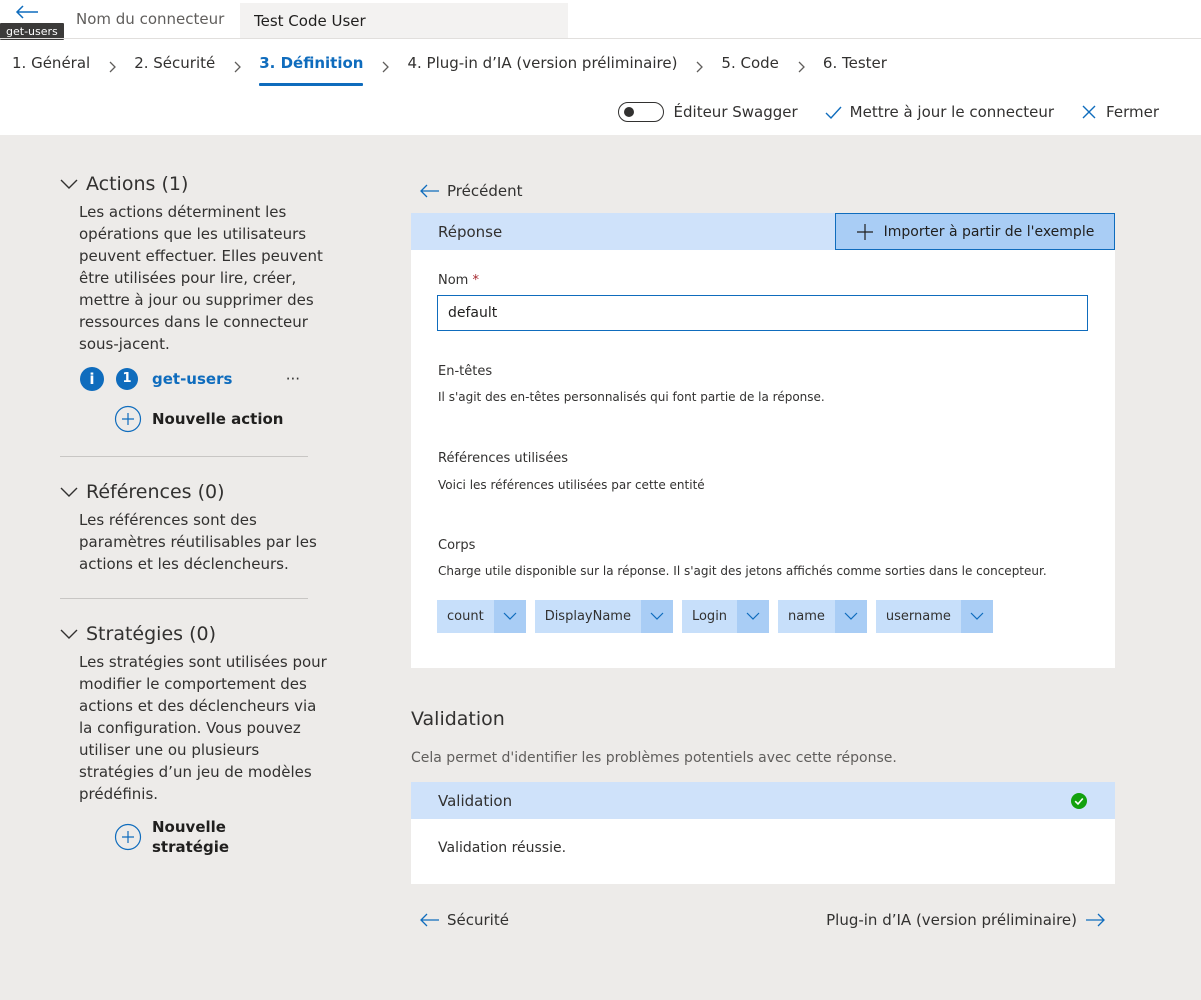  I want to click on swagger-editor-label: Éditeur Swagger, so click(735, 112).